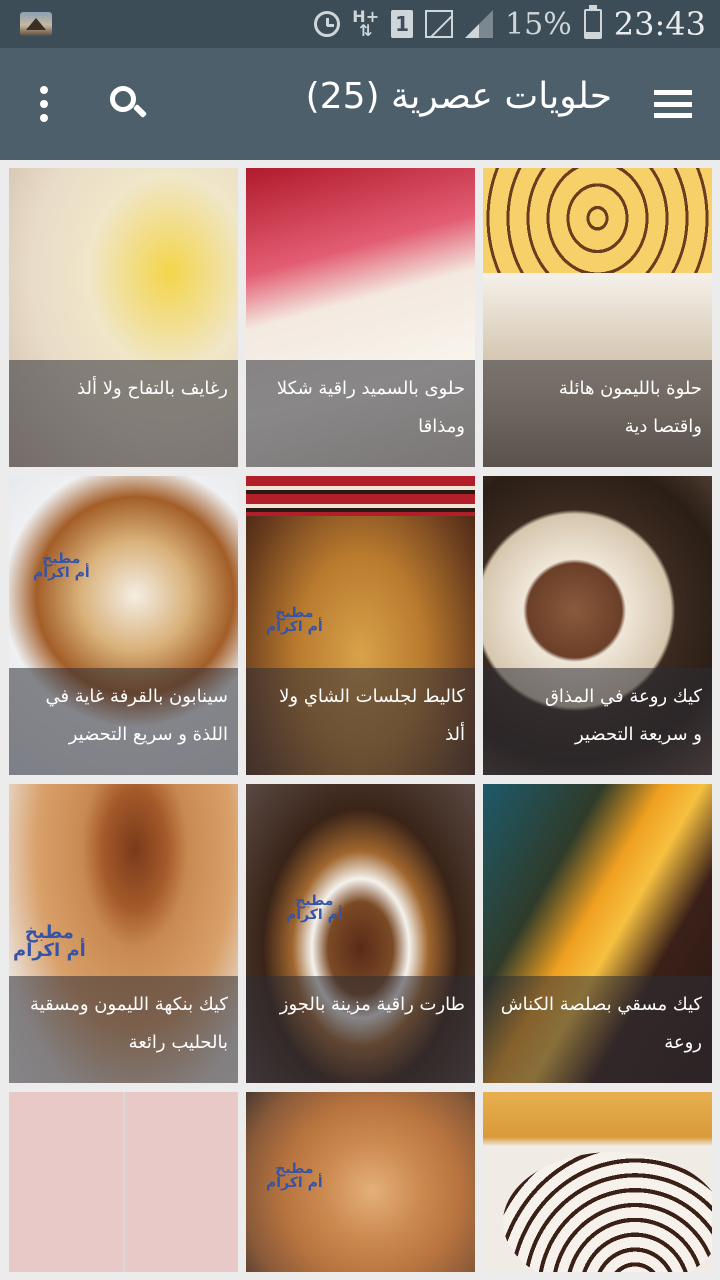 The width and height of the screenshot is (720, 1280). I want to click on network-type-indicator: H+ ⇅, so click(366, 23).